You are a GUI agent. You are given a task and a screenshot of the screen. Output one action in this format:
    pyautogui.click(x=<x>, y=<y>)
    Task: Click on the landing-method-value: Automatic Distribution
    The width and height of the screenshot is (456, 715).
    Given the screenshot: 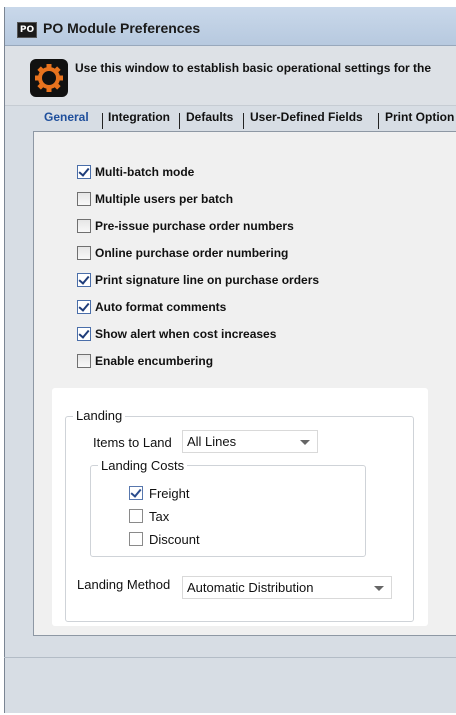 What is the action you would take?
    pyautogui.click(x=250, y=587)
    